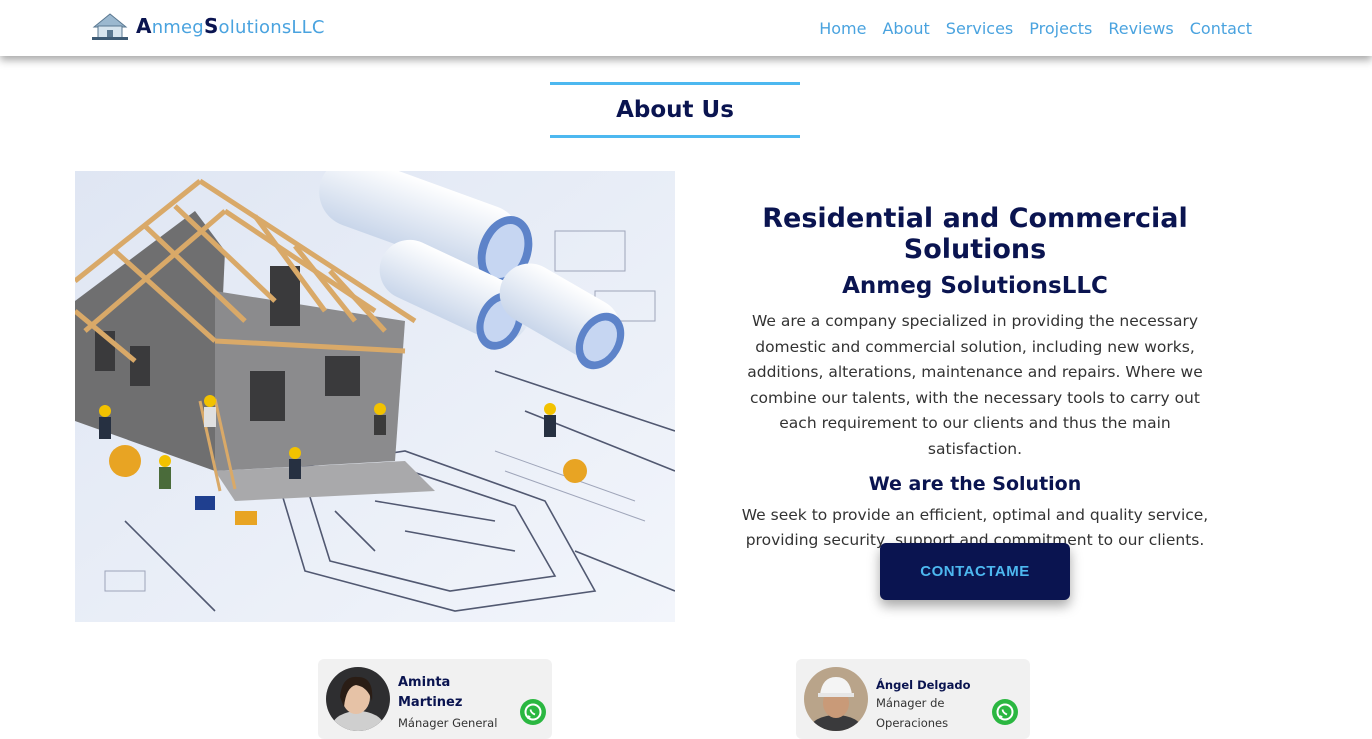 This screenshot has height=739, width=1372. Describe the element at coordinates (842, 28) in the screenshot. I see `nav-home: Home` at that location.